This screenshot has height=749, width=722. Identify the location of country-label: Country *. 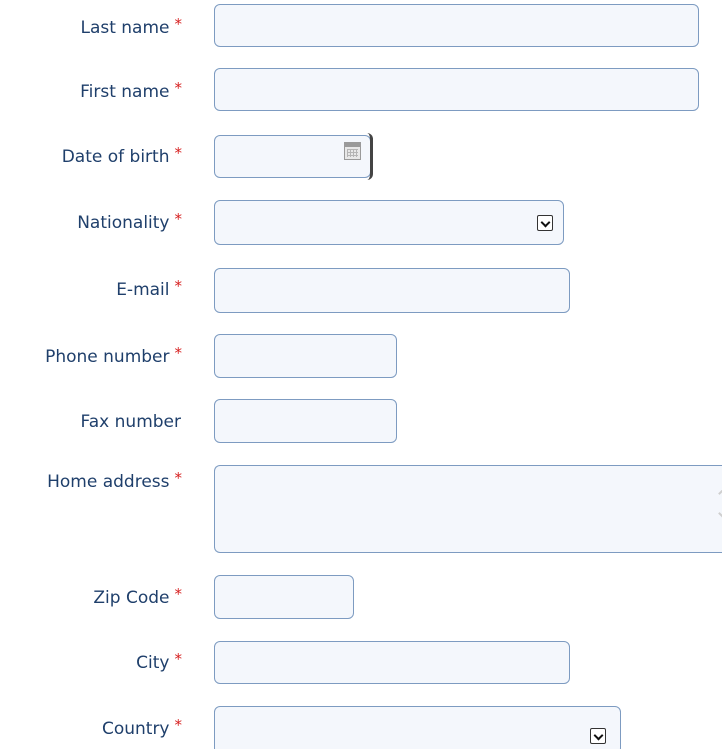
(142, 727).